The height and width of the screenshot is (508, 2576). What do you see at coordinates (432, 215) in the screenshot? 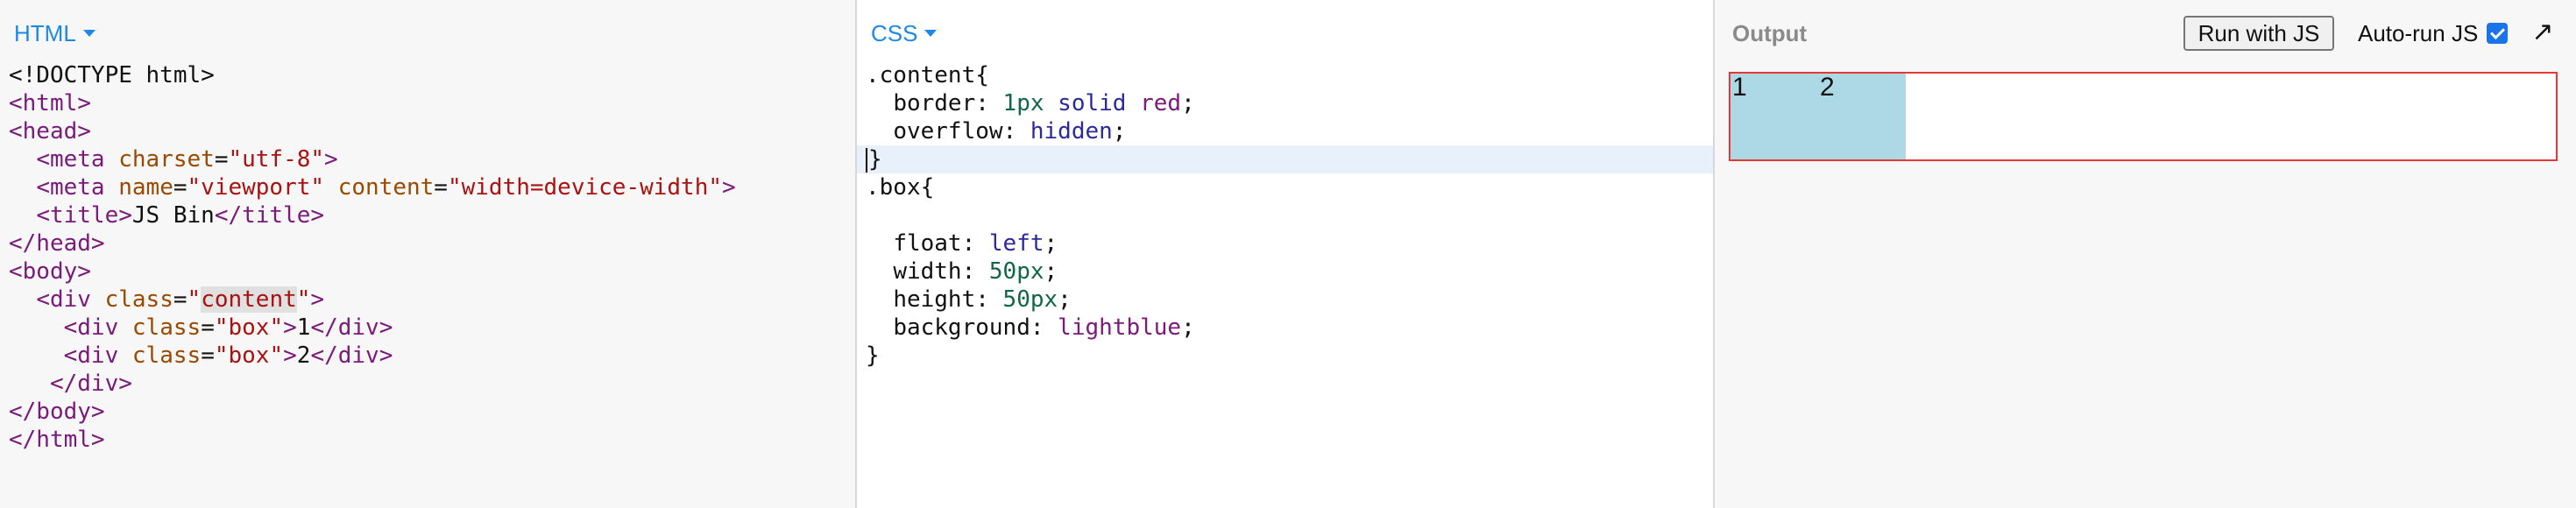
I see `code-line: <title>JS Bin</title>` at bounding box center [432, 215].